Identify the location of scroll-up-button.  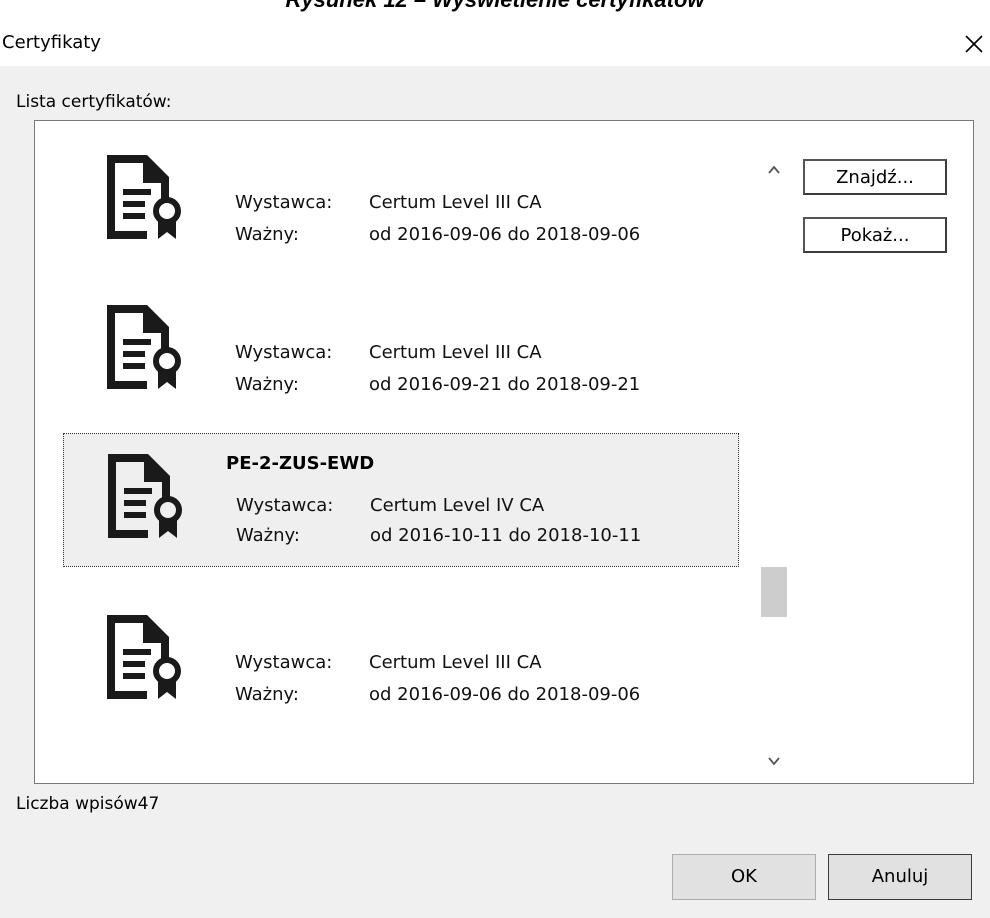
(774, 170).